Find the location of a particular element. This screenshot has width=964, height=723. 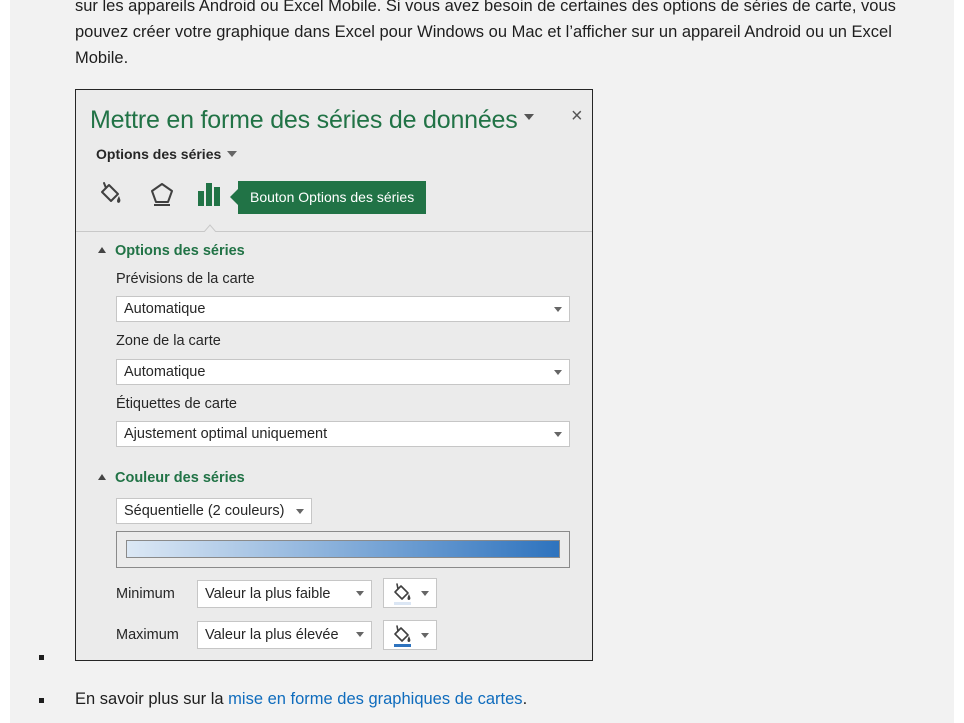

learn-more-suffix: . is located at coordinates (525, 699).